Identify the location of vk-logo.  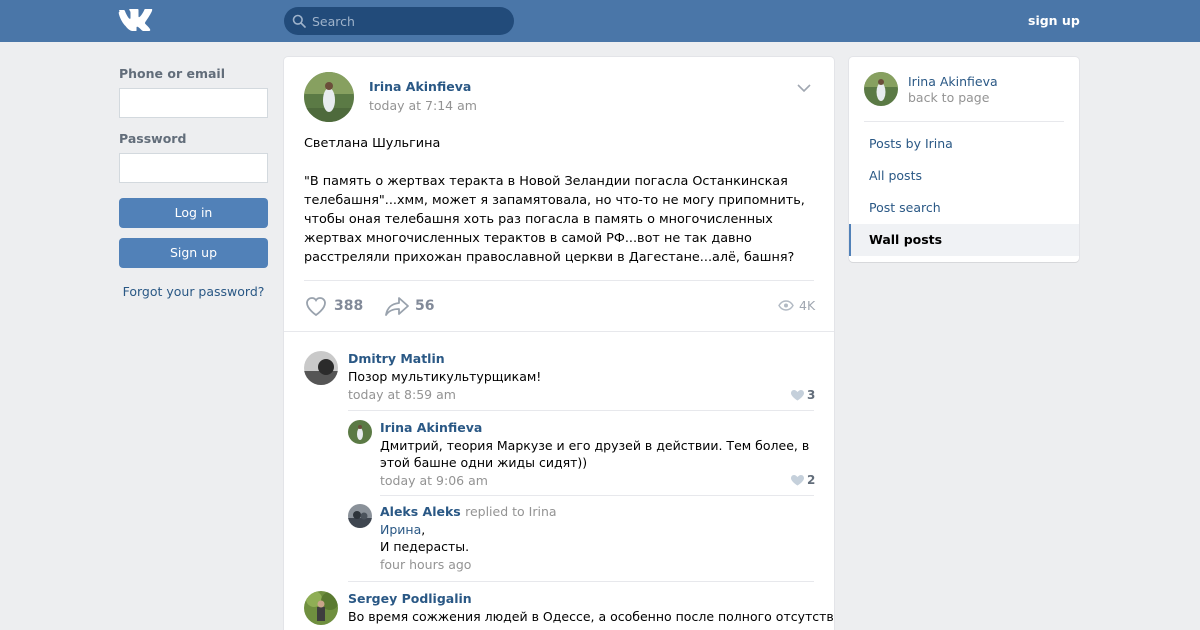
(136, 20).